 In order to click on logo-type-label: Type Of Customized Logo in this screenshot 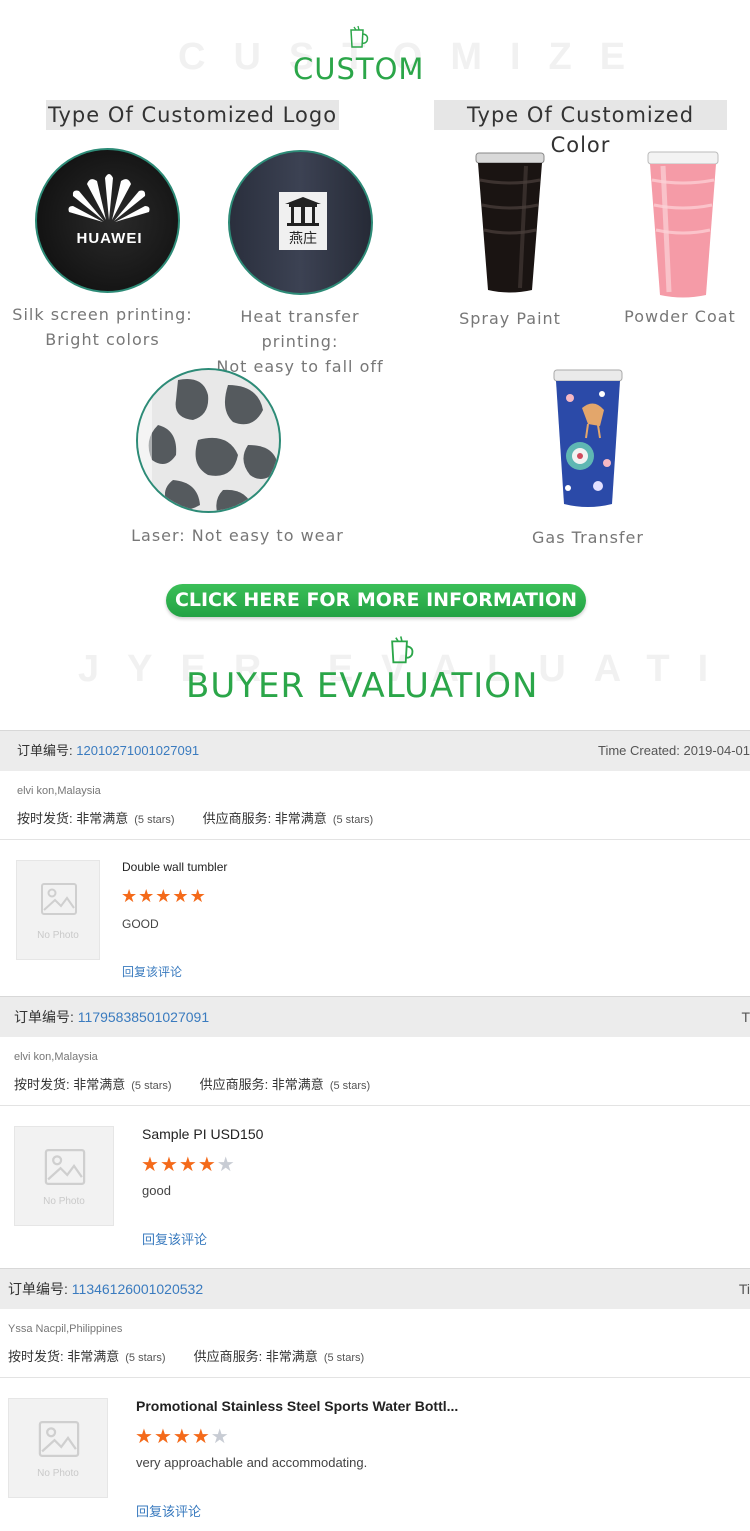, I will do `click(192, 115)`.